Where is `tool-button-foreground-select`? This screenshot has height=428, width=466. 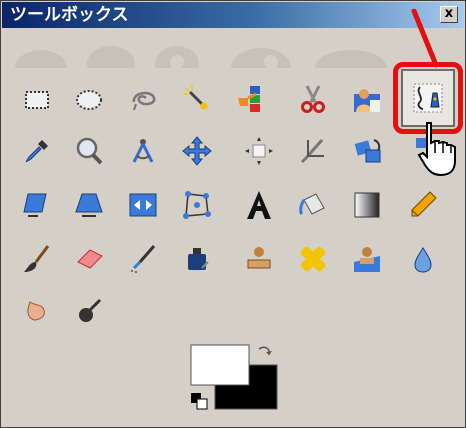
tool-button-foreground-select is located at coordinates (367, 99).